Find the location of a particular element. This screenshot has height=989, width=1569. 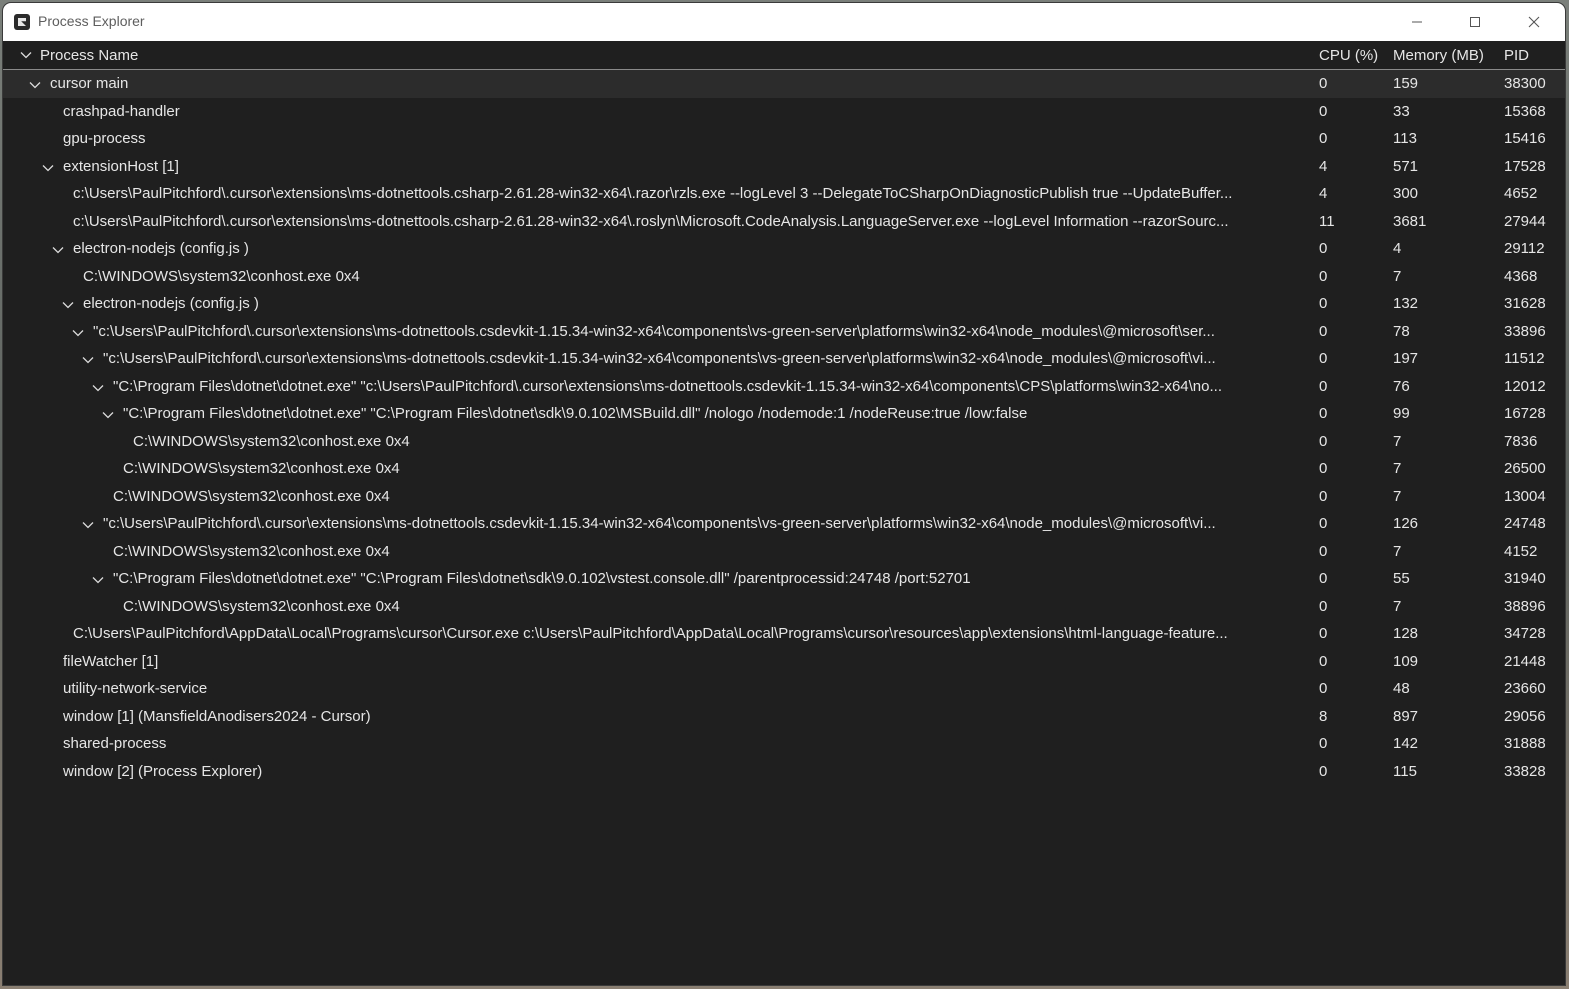

cpu-value: 11 is located at coordinates (1327, 221).